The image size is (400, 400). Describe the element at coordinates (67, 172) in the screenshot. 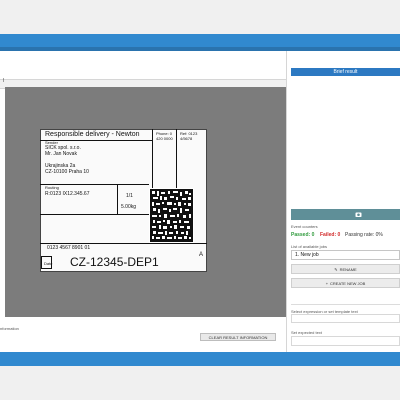

I see `sender-city: CZ-10100 Praha 10` at that location.